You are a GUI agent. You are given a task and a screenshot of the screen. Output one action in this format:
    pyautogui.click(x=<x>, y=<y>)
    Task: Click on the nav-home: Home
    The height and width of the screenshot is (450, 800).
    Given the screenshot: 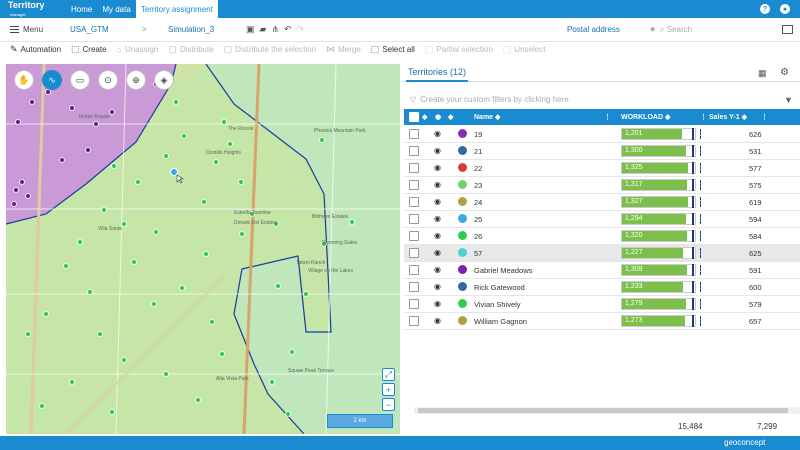 What is the action you would take?
    pyautogui.click(x=81, y=9)
    